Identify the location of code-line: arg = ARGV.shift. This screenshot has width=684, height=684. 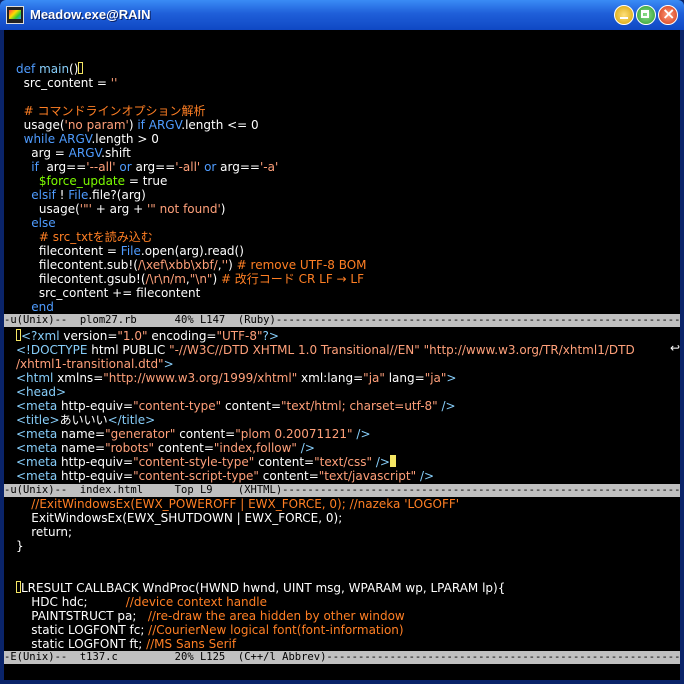
(73, 153).